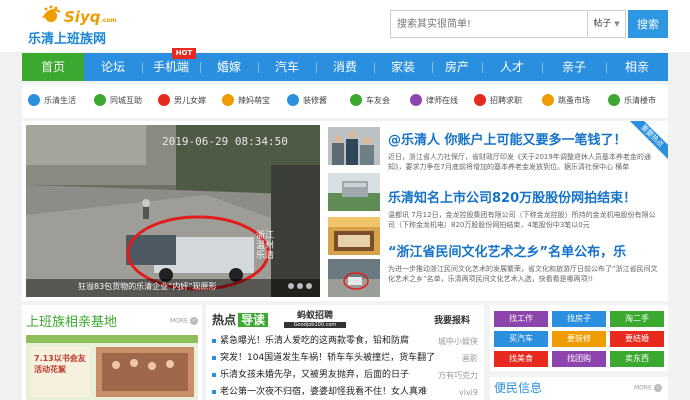 This screenshot has height=400, width=690. Describe the element at coordinates (579, 319) in the screenshot. I see `quick-link-button: 找房子` at that location.